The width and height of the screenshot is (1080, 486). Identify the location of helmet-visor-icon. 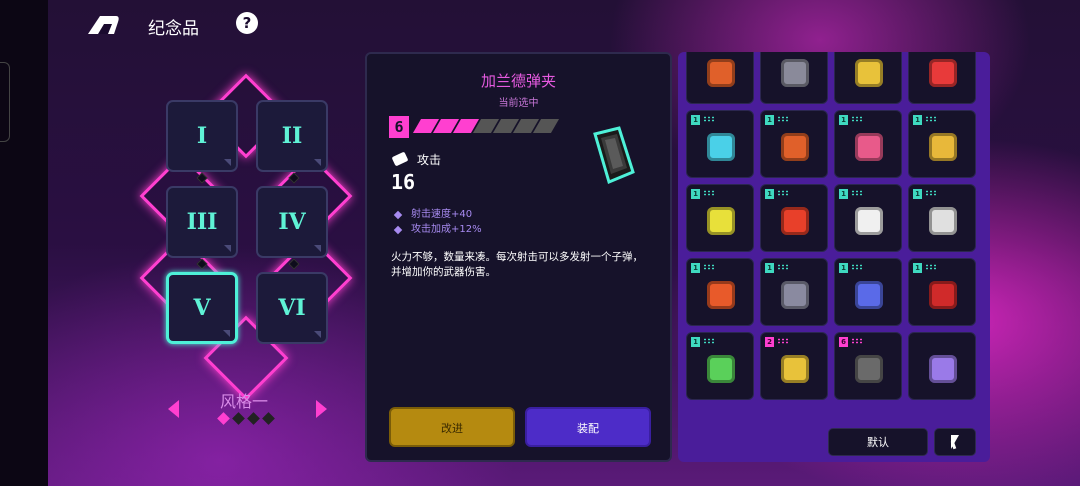
(869, 295).